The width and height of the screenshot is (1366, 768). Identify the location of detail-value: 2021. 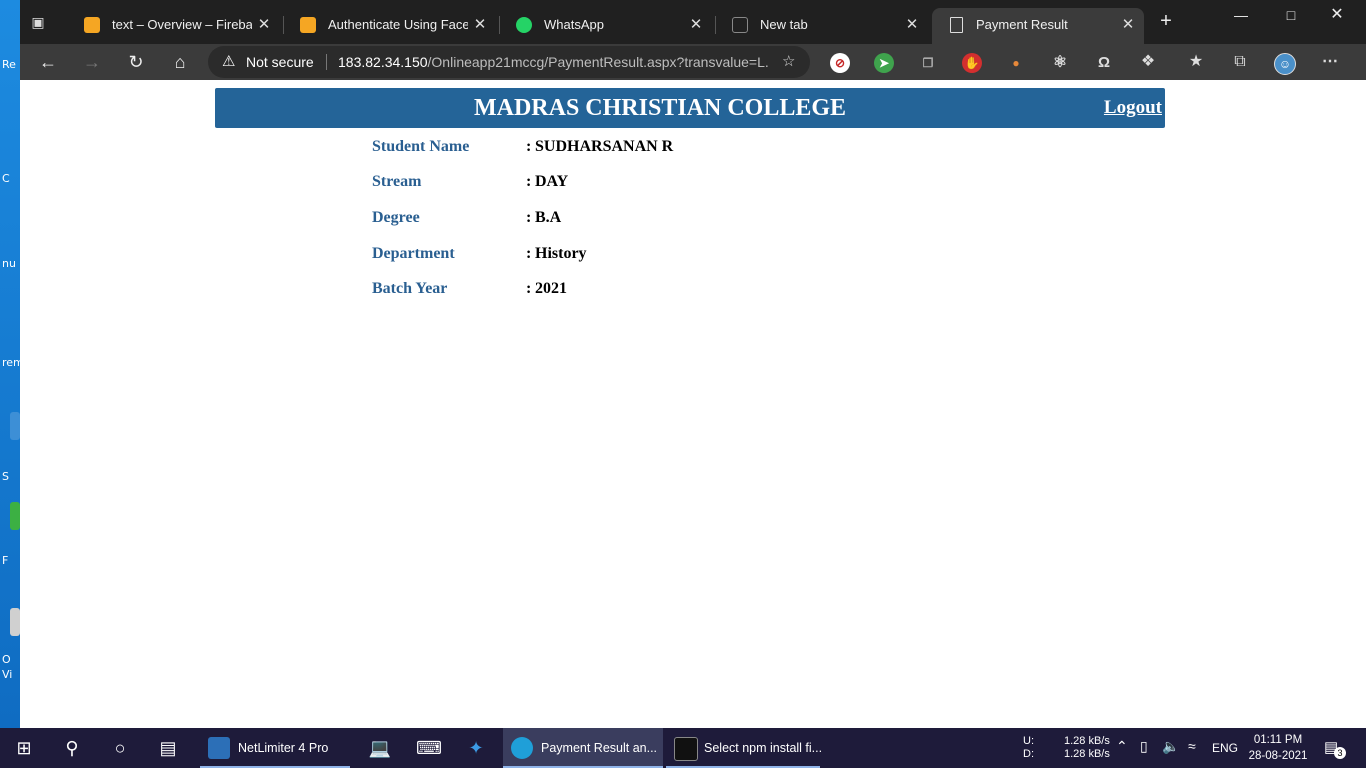
(551, 288).